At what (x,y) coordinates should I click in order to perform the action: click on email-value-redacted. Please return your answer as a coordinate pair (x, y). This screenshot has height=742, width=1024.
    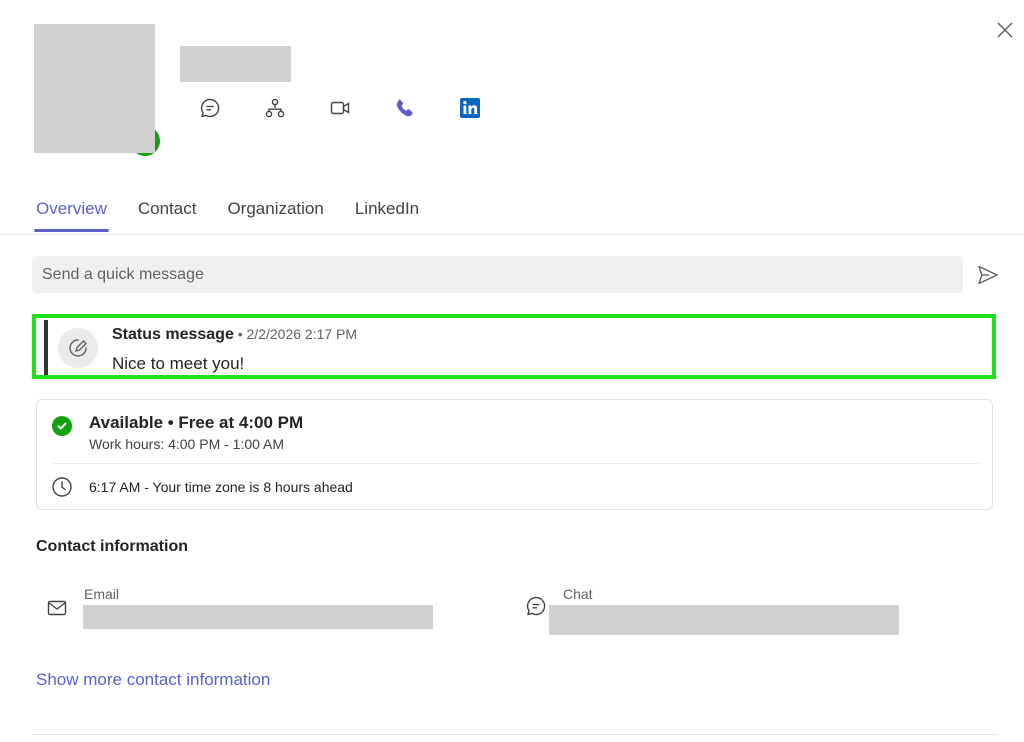
    Looking at the image, I should click on (258, 617).